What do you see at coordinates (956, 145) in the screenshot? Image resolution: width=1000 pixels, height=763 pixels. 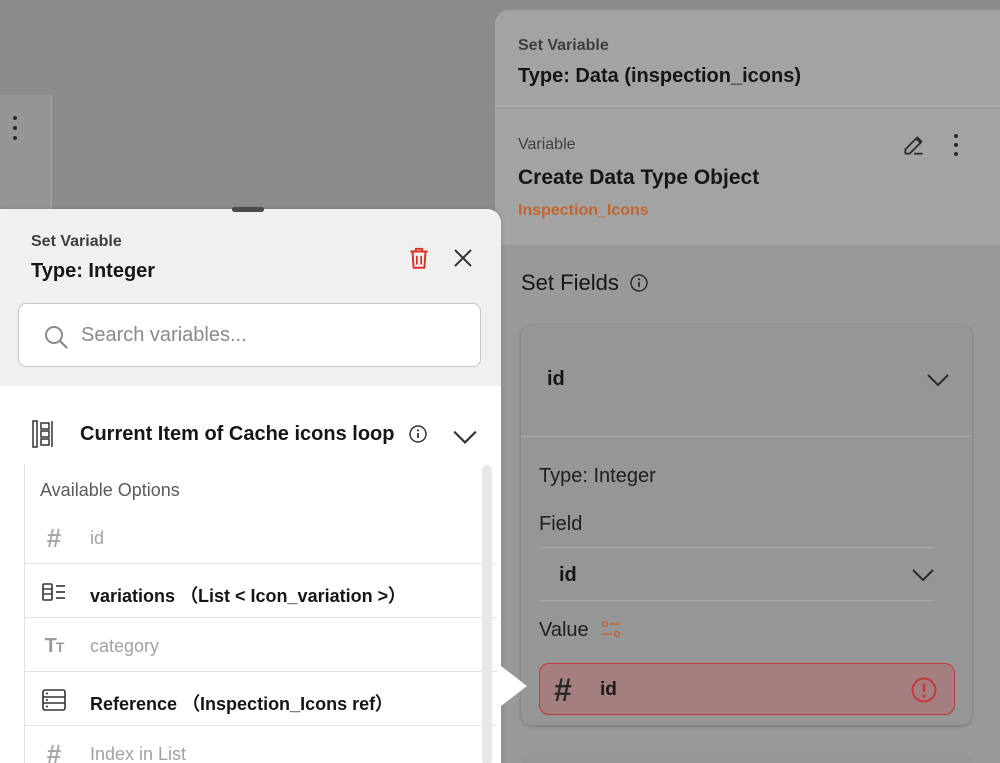 I see `more-vert-icon` at bounding box center [956, 145].